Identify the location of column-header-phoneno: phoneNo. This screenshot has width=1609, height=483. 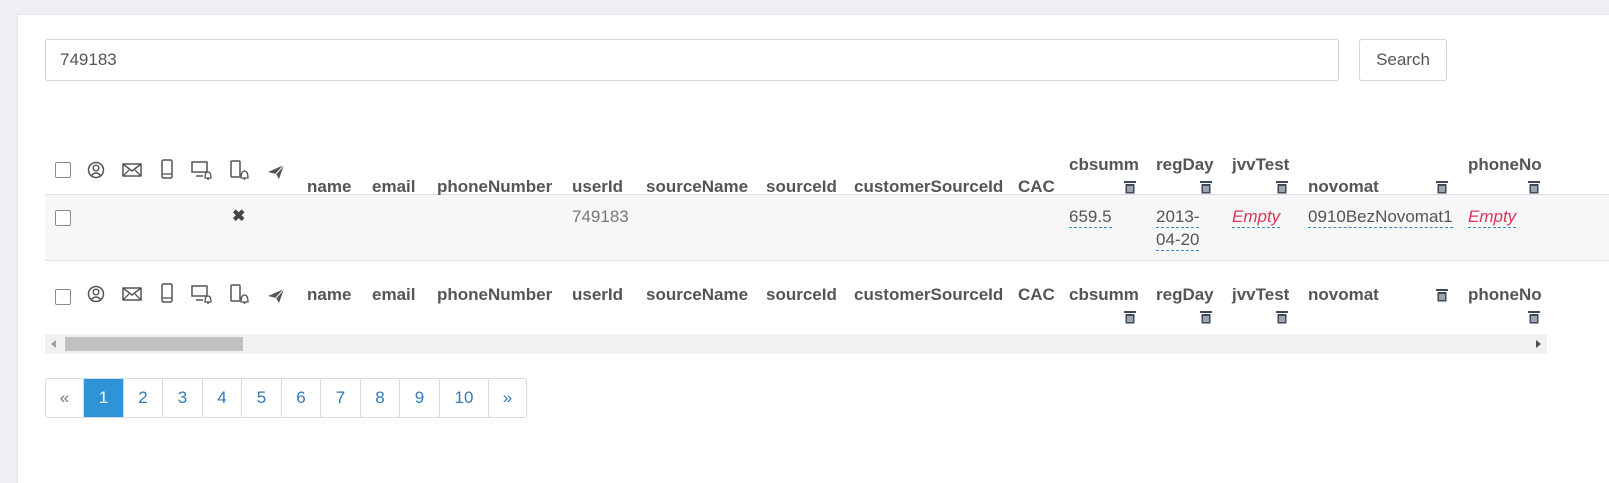
(1505, 165).